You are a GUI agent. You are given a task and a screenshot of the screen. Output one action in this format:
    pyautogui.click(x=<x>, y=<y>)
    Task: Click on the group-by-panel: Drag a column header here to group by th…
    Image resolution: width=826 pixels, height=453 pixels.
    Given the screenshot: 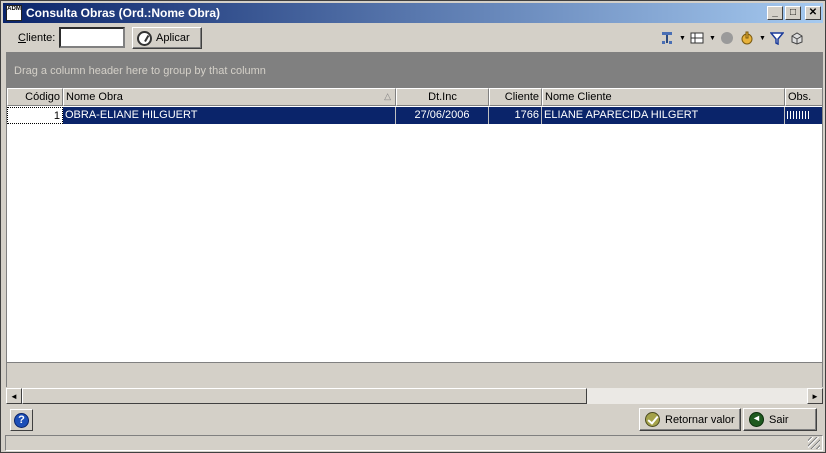 What is the action you would take?
    pyautogui.click(x=414, y=69)
    